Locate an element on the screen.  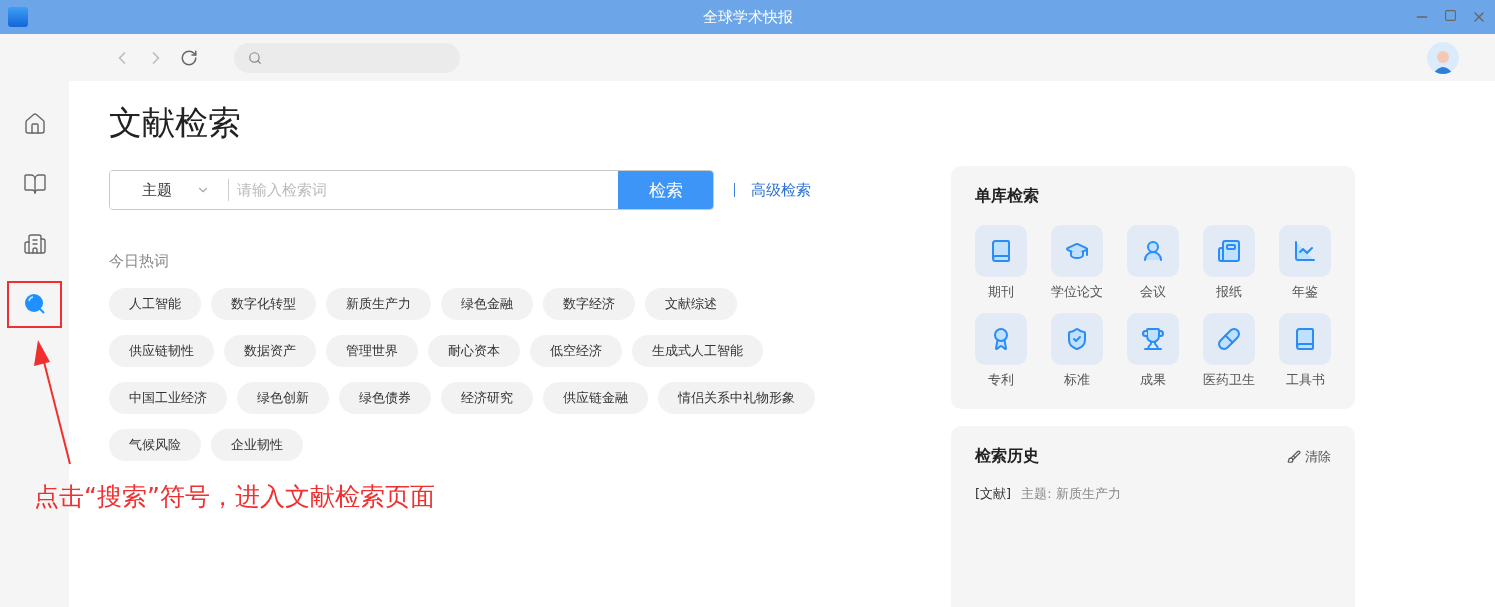
keyword-chip: 情侣关系中礼物形象 is located at coordinates (736, 398).